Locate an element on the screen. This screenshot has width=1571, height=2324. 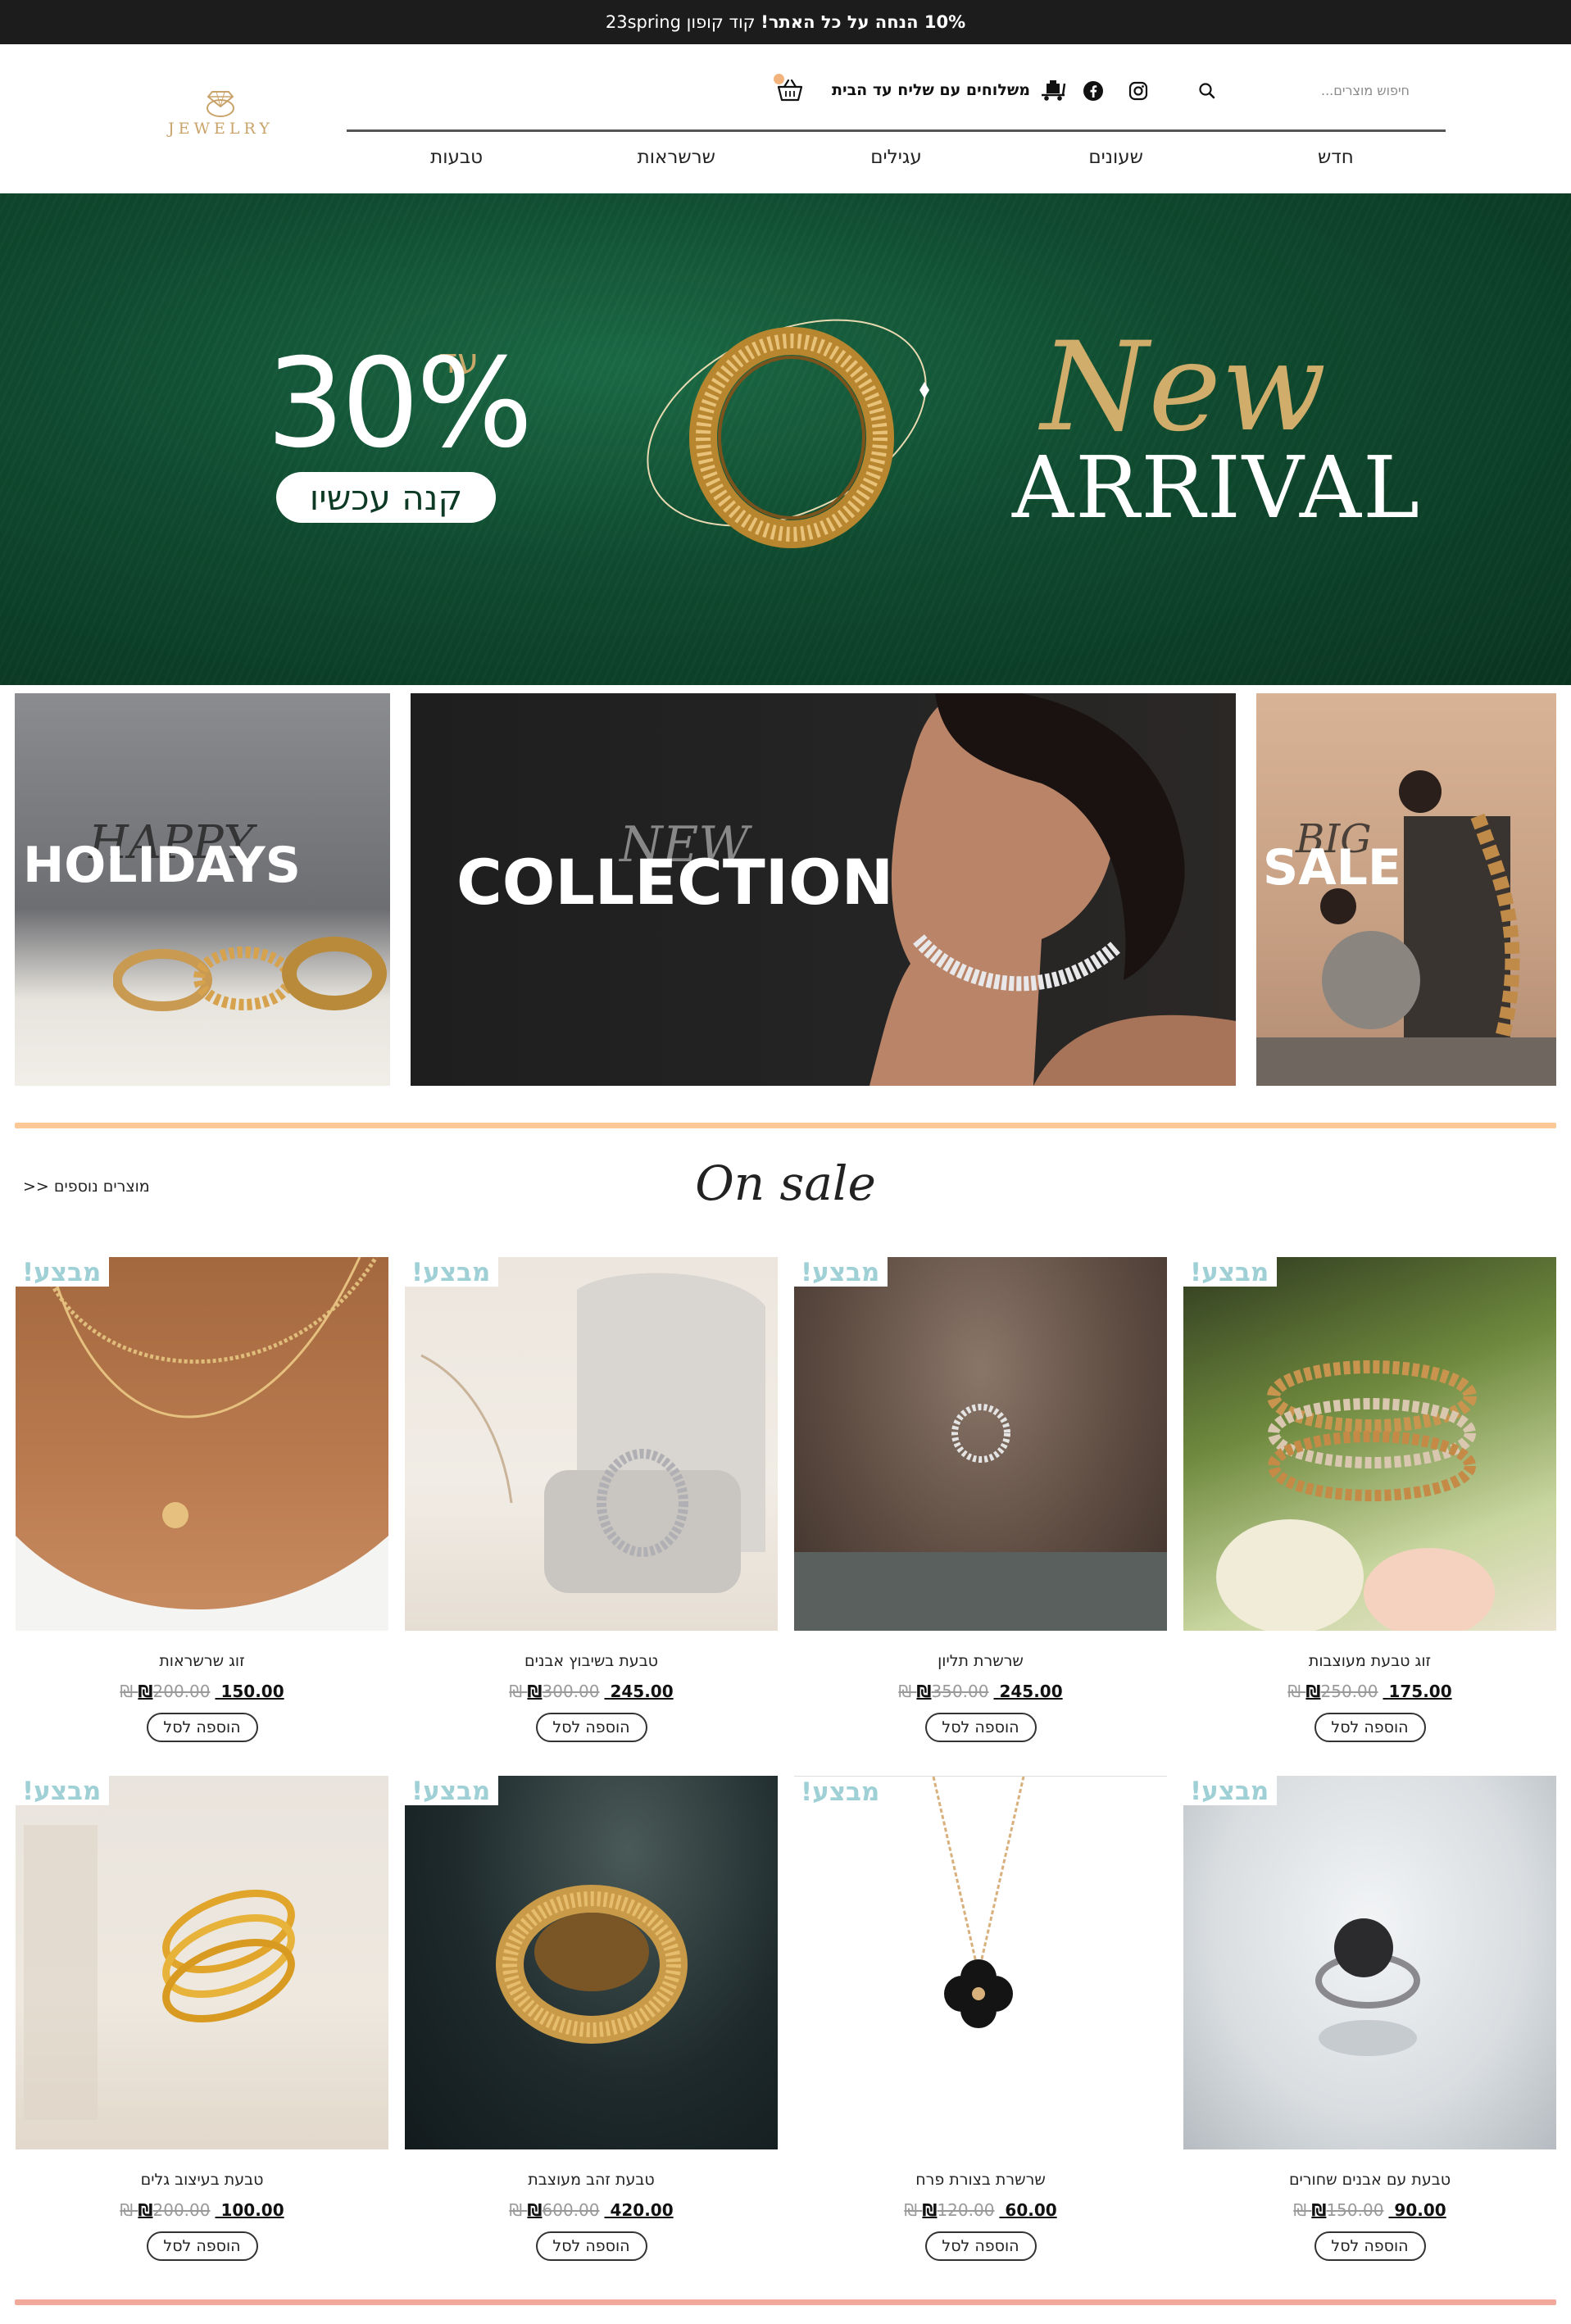
shop-now-button: קנה עכשיו is located at coordinates (386, 497).